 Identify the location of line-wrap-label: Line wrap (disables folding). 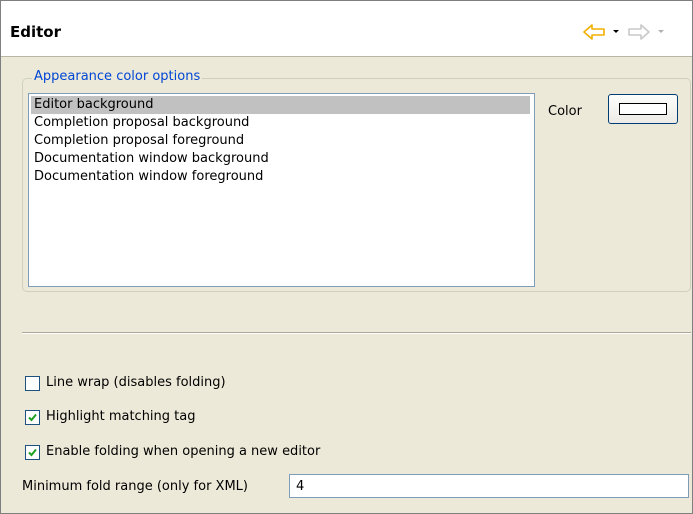
(136, 382).